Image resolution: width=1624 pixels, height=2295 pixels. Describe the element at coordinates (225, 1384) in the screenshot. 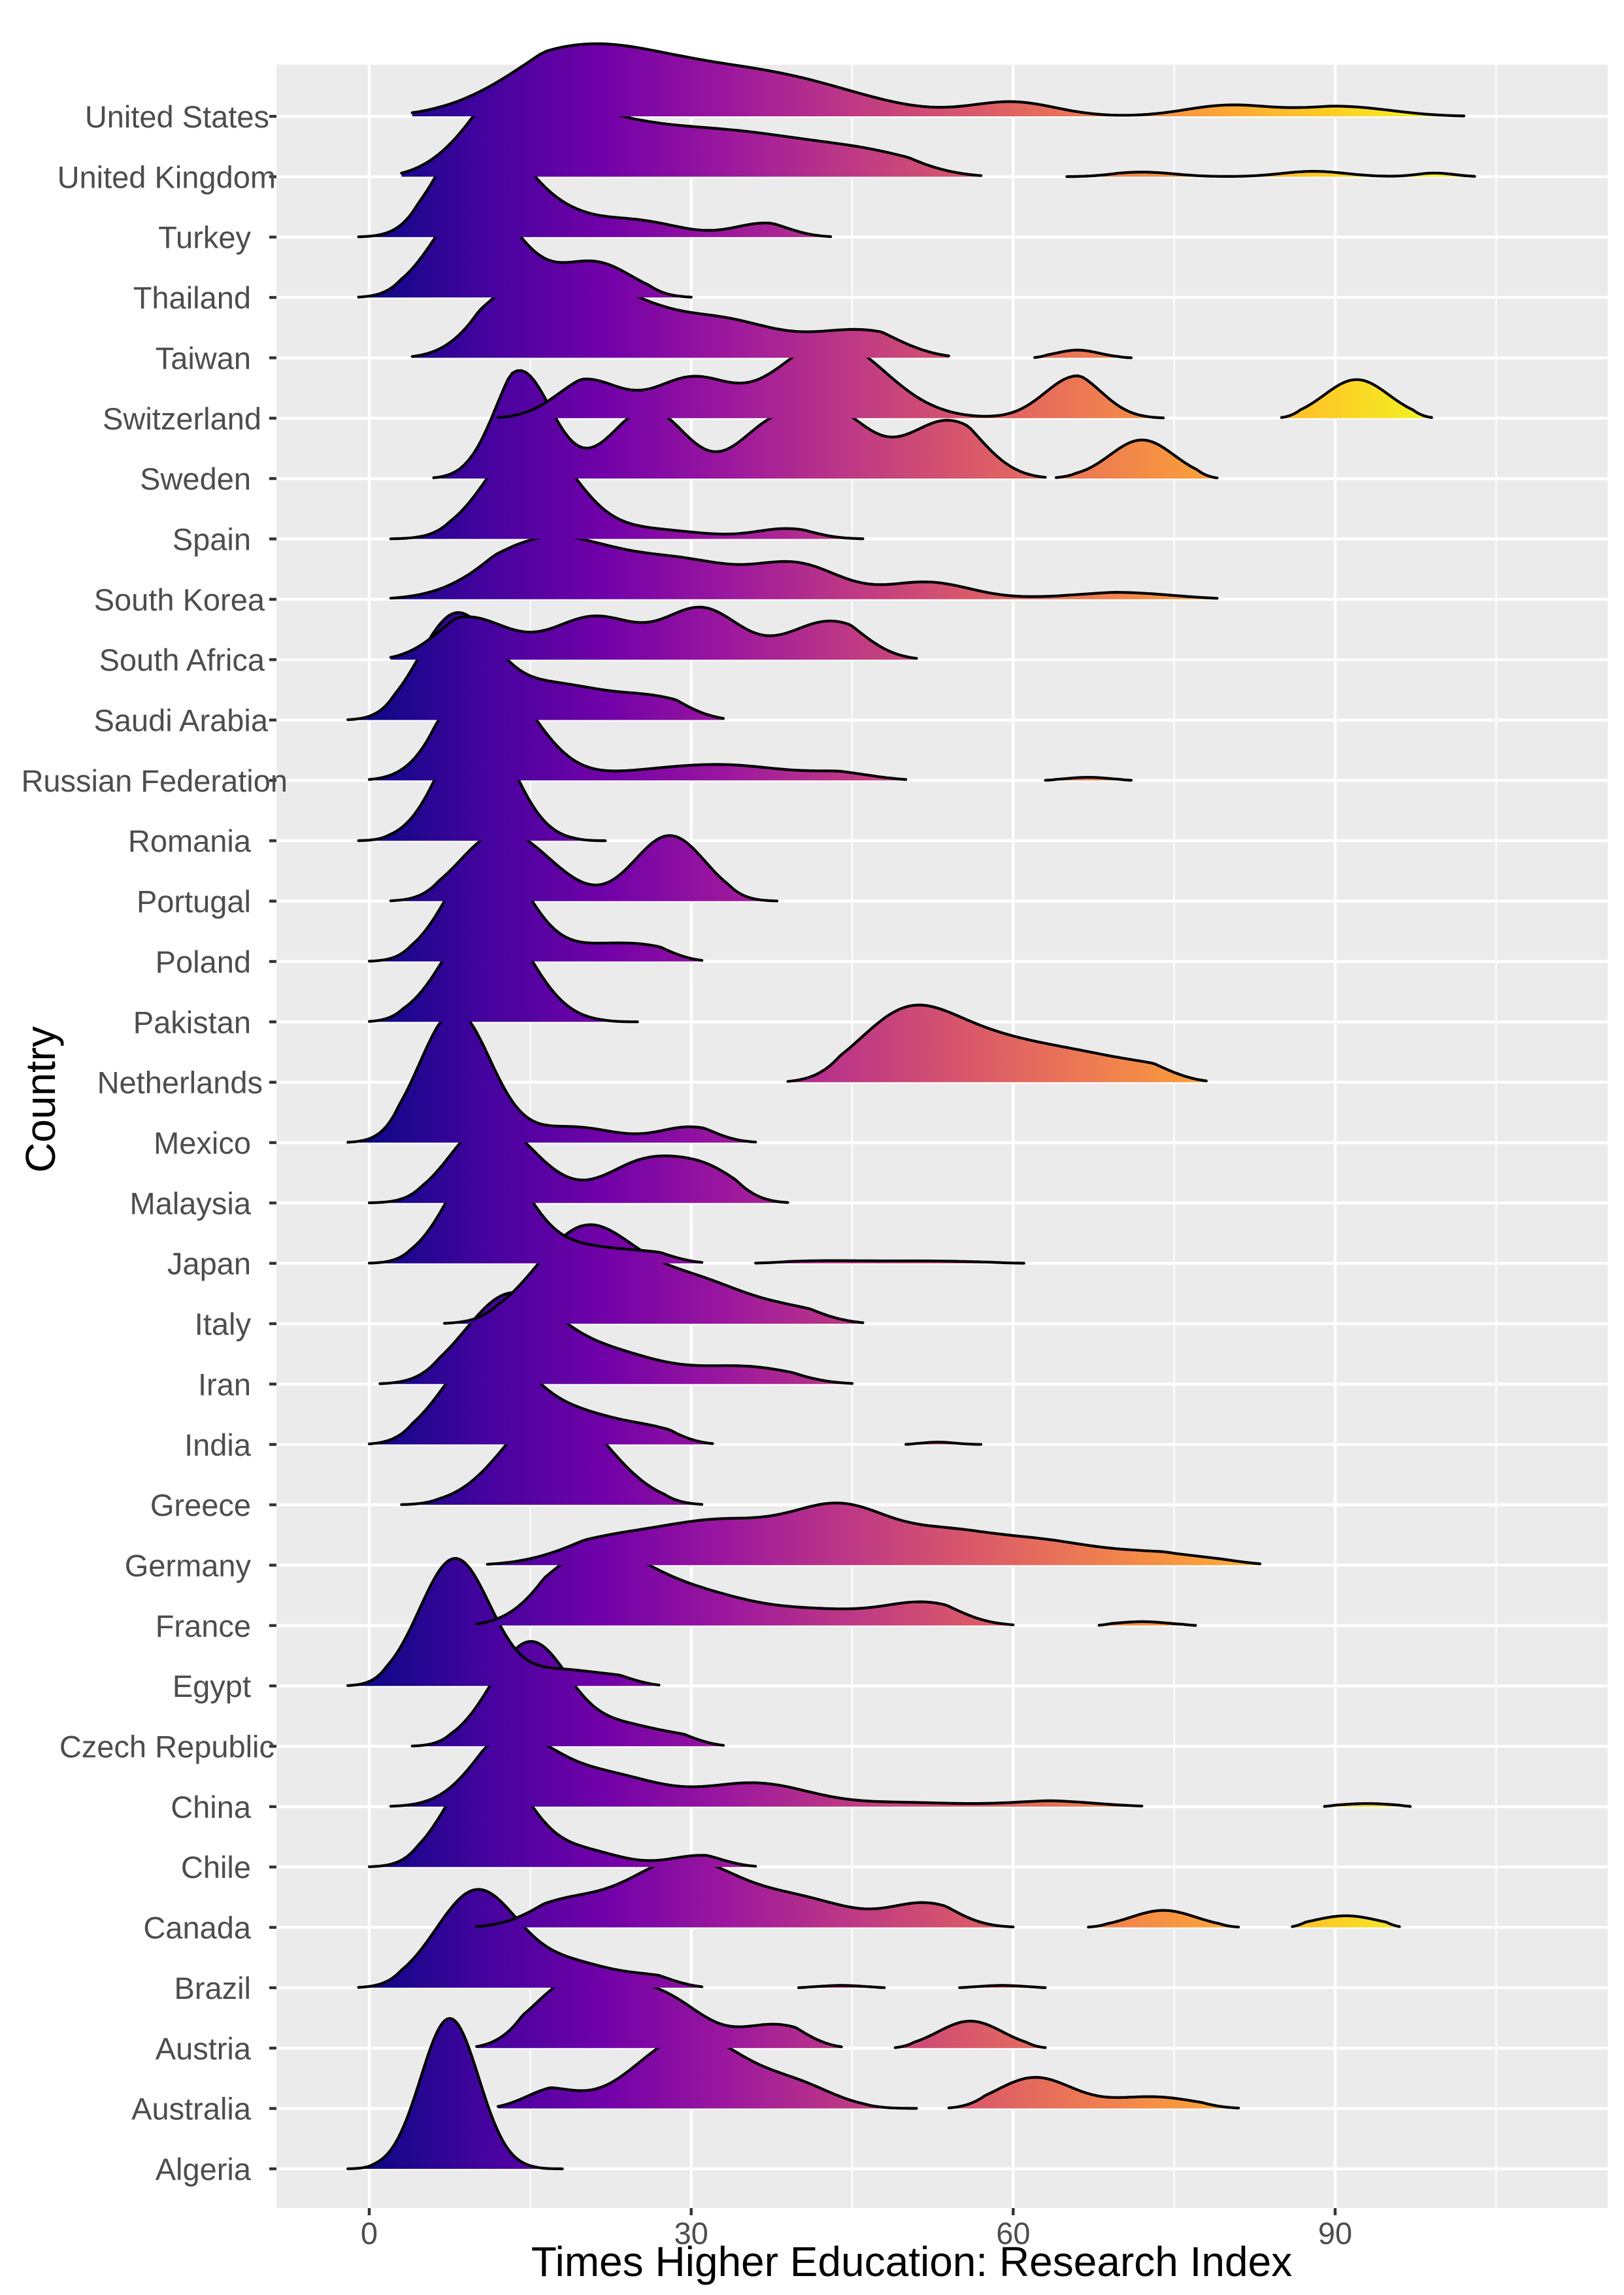

I see `y-tick-label: Iran` at that location.